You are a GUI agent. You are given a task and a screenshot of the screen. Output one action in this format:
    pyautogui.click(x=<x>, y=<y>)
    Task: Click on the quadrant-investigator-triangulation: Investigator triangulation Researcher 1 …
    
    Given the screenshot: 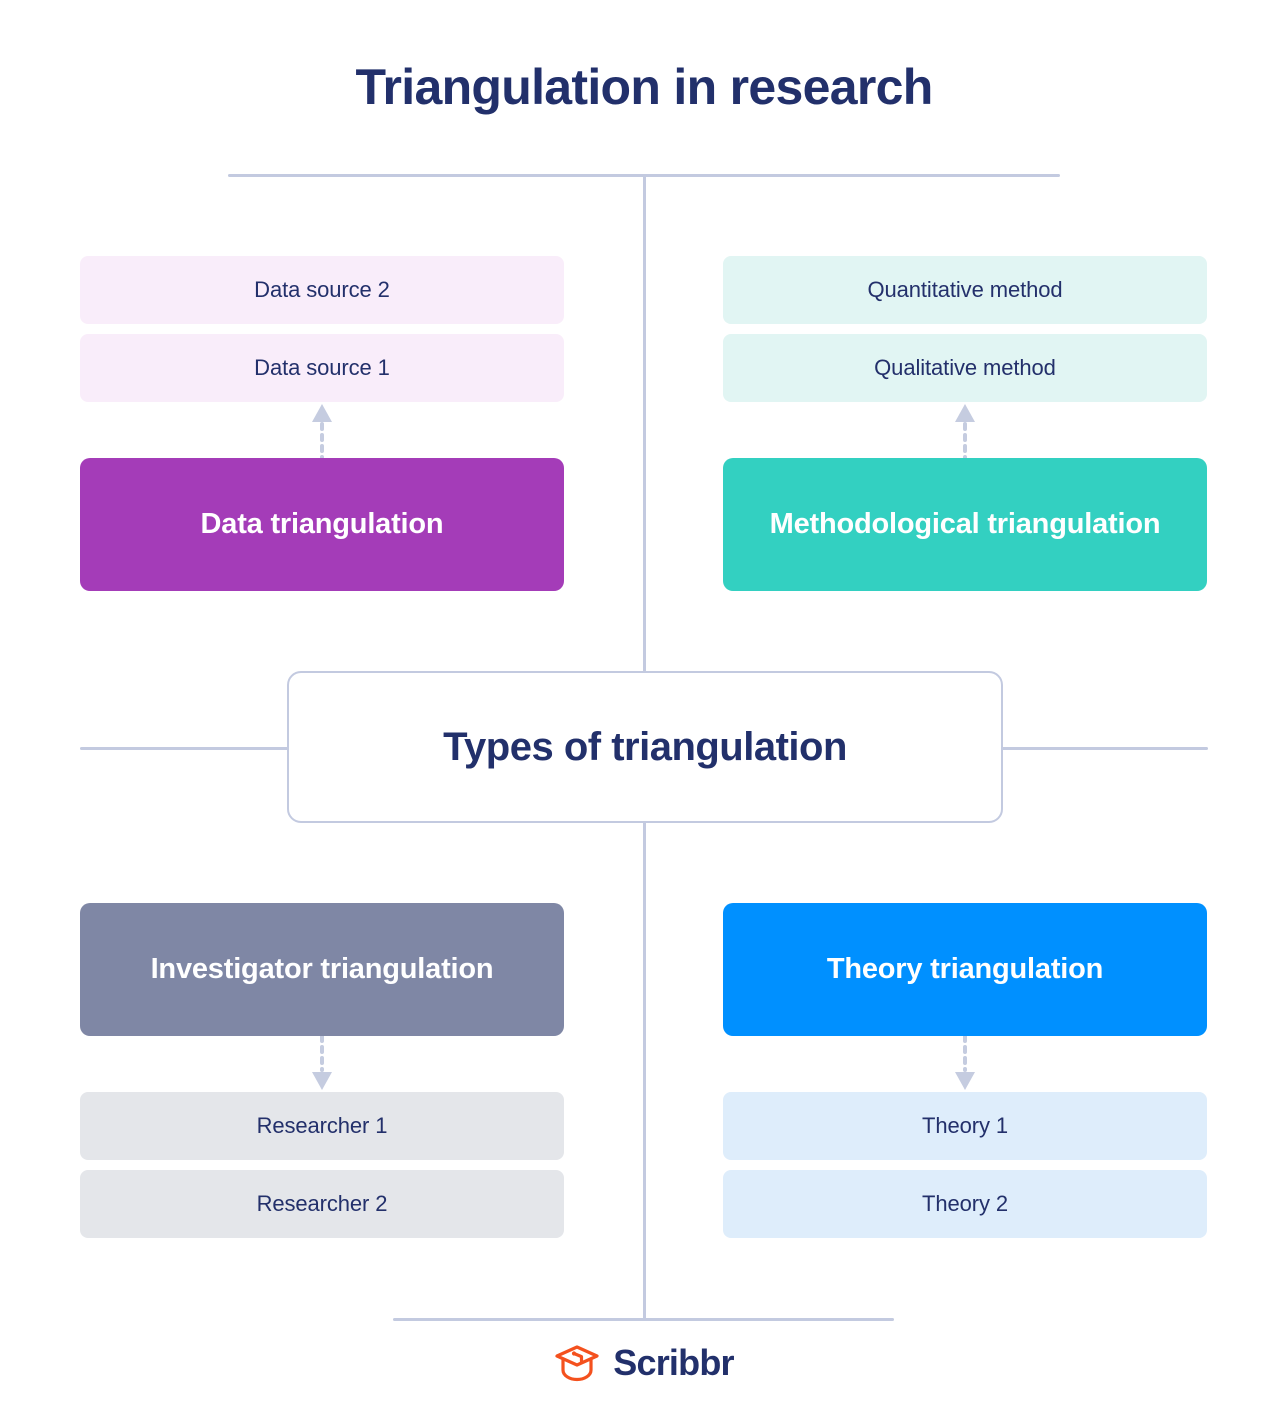 What is the action you would take?
    pyautogui.click(x=322, y=1070)
    